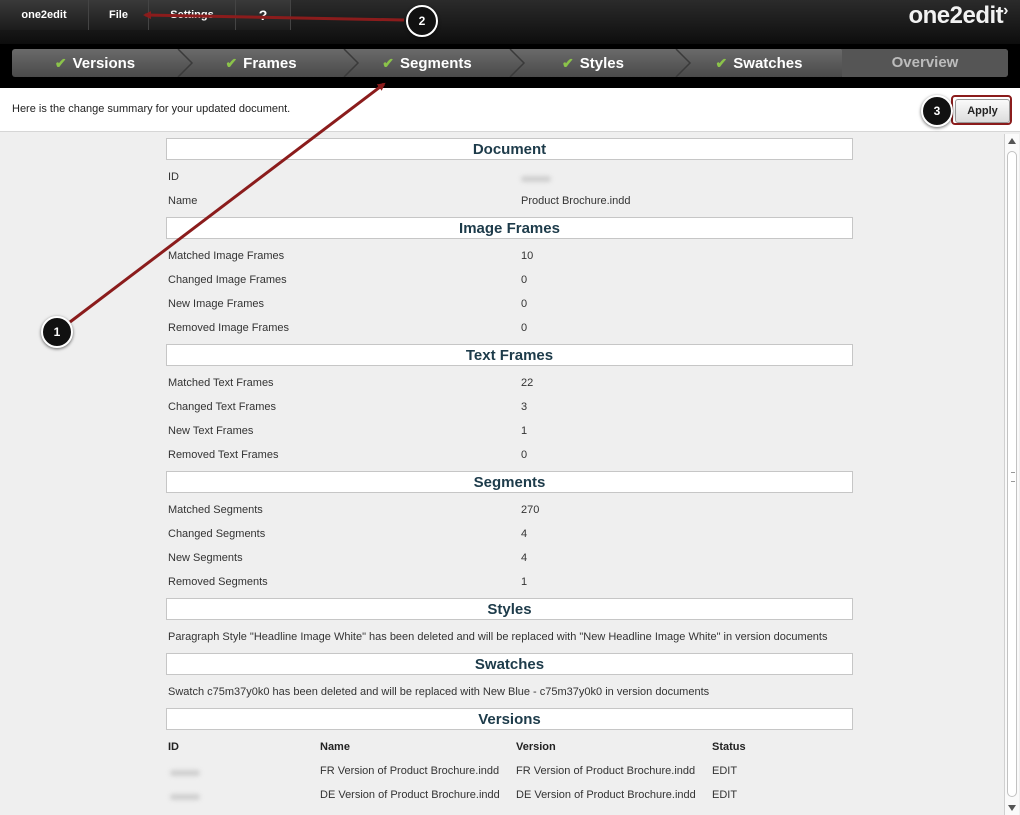  I want to click on column-header-name: Name, so click(335, 747).